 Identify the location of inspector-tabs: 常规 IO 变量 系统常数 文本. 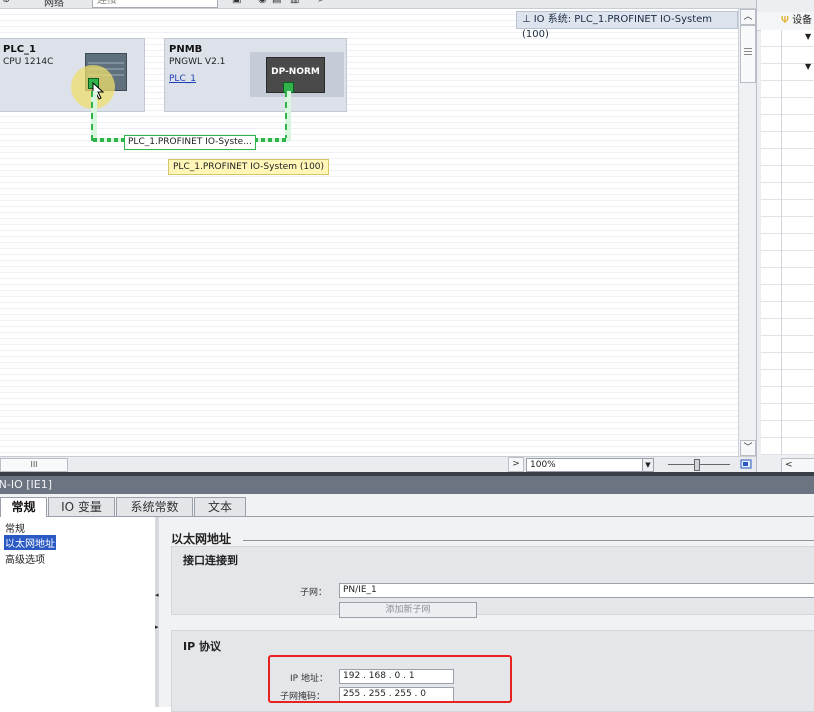
(407, 507).